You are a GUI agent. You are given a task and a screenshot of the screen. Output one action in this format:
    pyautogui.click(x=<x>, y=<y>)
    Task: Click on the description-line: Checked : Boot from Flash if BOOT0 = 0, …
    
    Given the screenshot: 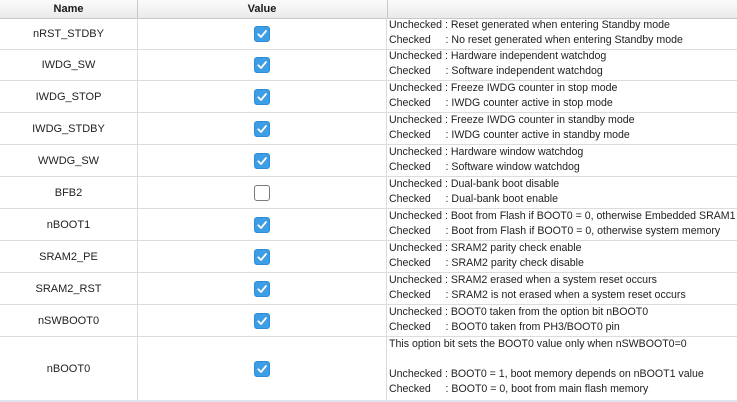 What is the action you would take?
    pyautogui.click(x=555, y=231)
    